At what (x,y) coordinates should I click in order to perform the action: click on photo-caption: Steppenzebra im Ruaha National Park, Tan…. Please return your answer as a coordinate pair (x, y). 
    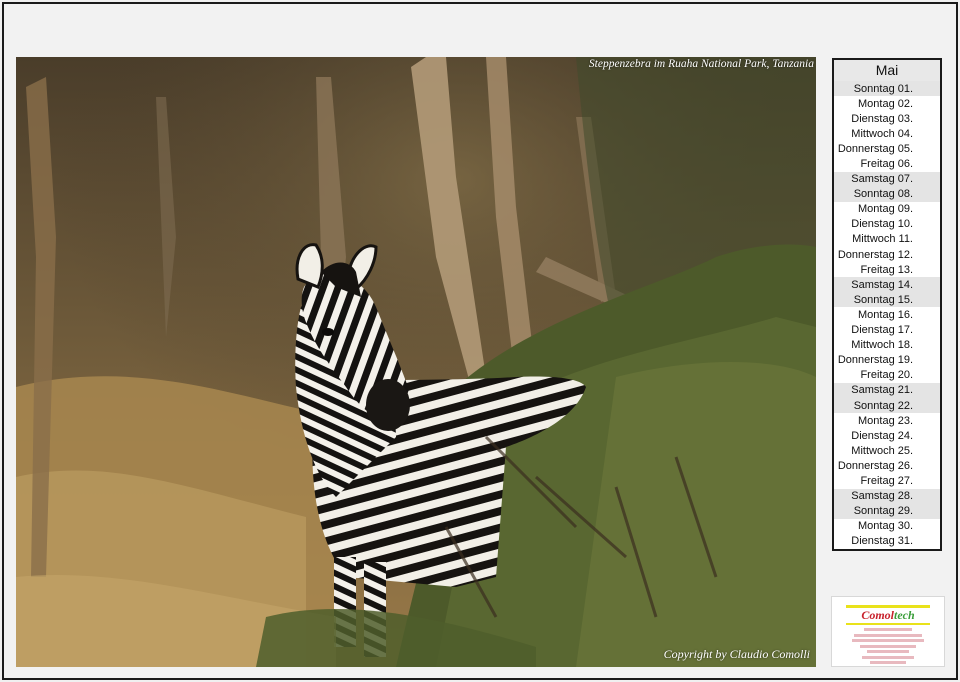
    Looking at the image, I should click on (701, 64).